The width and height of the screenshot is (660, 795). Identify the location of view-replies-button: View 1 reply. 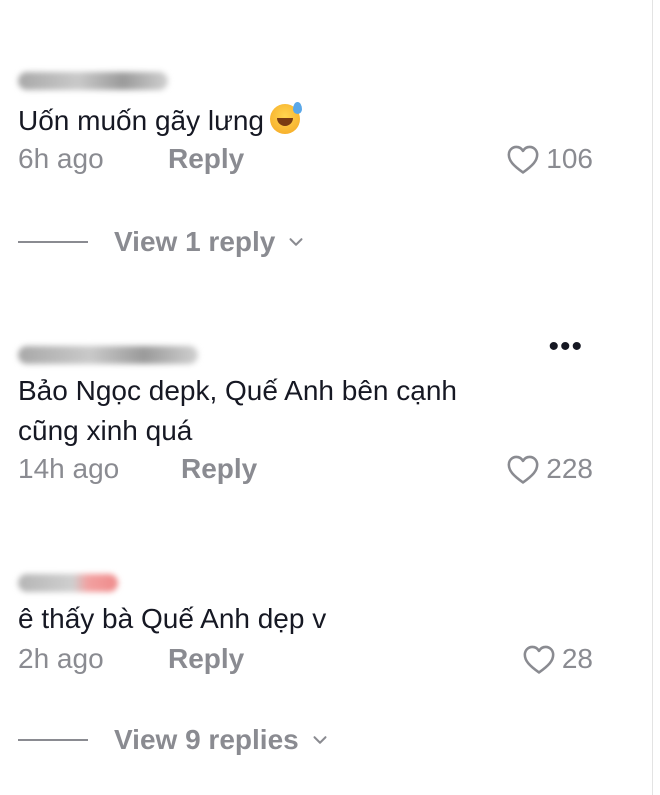
(162, 242).